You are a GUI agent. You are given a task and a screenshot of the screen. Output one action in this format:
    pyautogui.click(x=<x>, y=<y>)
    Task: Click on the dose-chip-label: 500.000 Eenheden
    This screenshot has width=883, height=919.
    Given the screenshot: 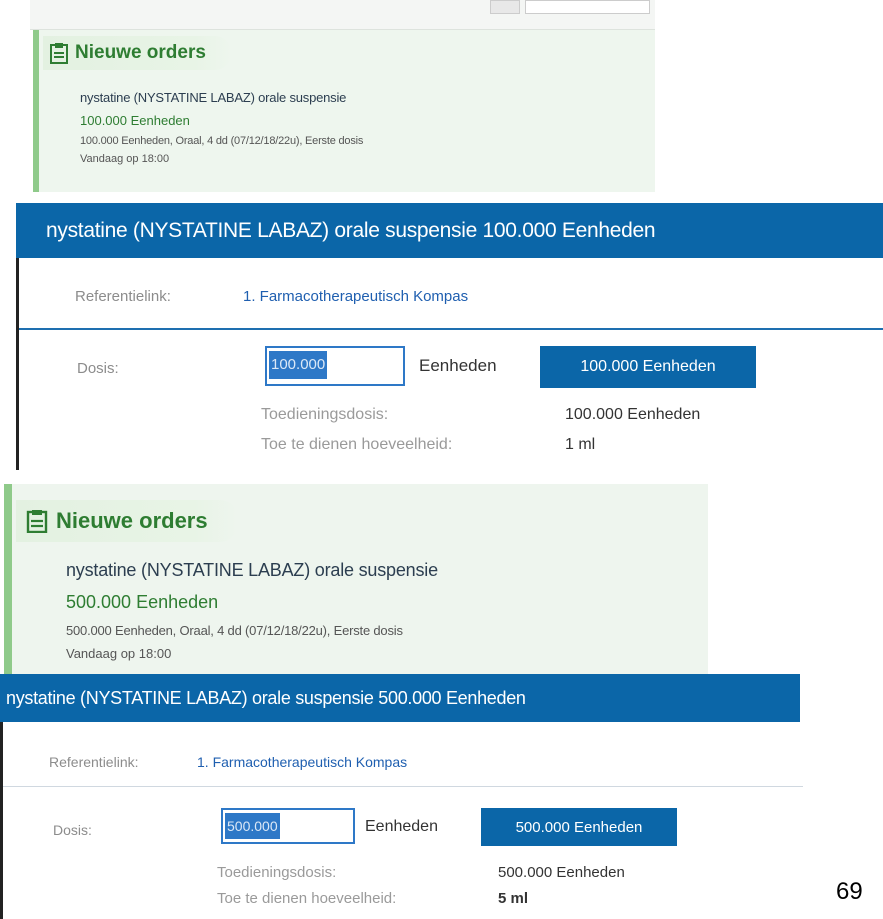 What is the action you would take?
    pyautogui.click(x=579, y=827)
    